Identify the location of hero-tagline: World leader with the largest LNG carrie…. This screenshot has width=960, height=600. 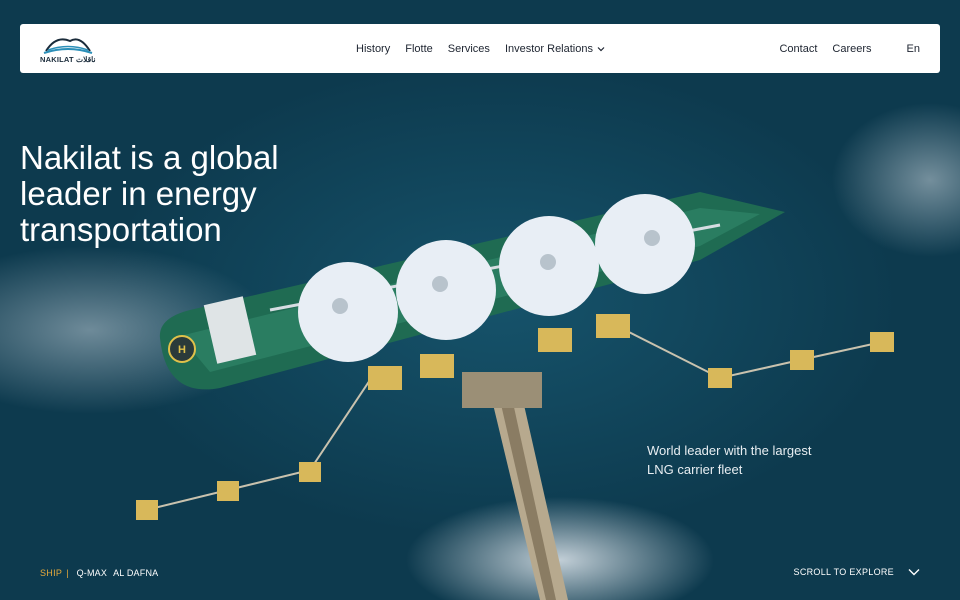
(729, 460).